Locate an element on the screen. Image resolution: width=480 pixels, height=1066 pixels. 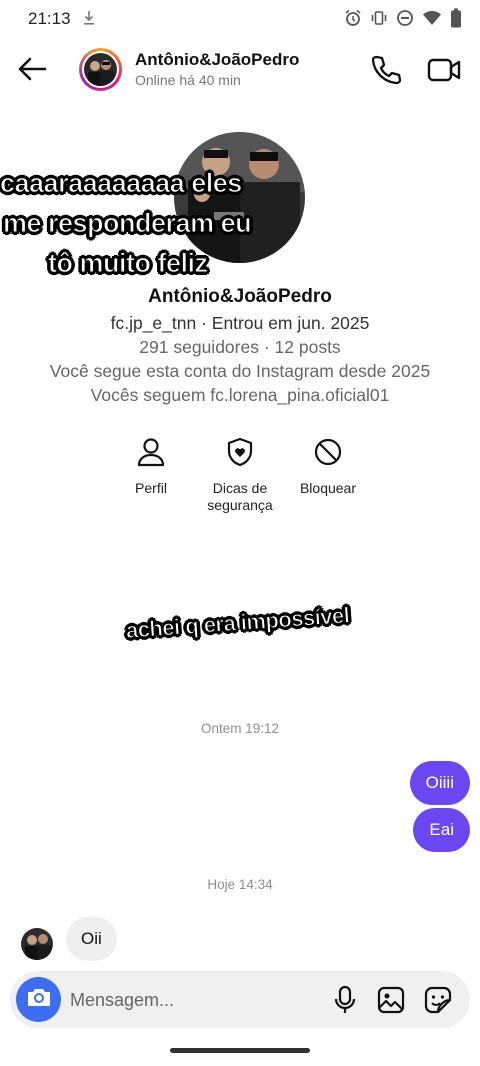
vibrate-icon is located at coordinates (379, 18).